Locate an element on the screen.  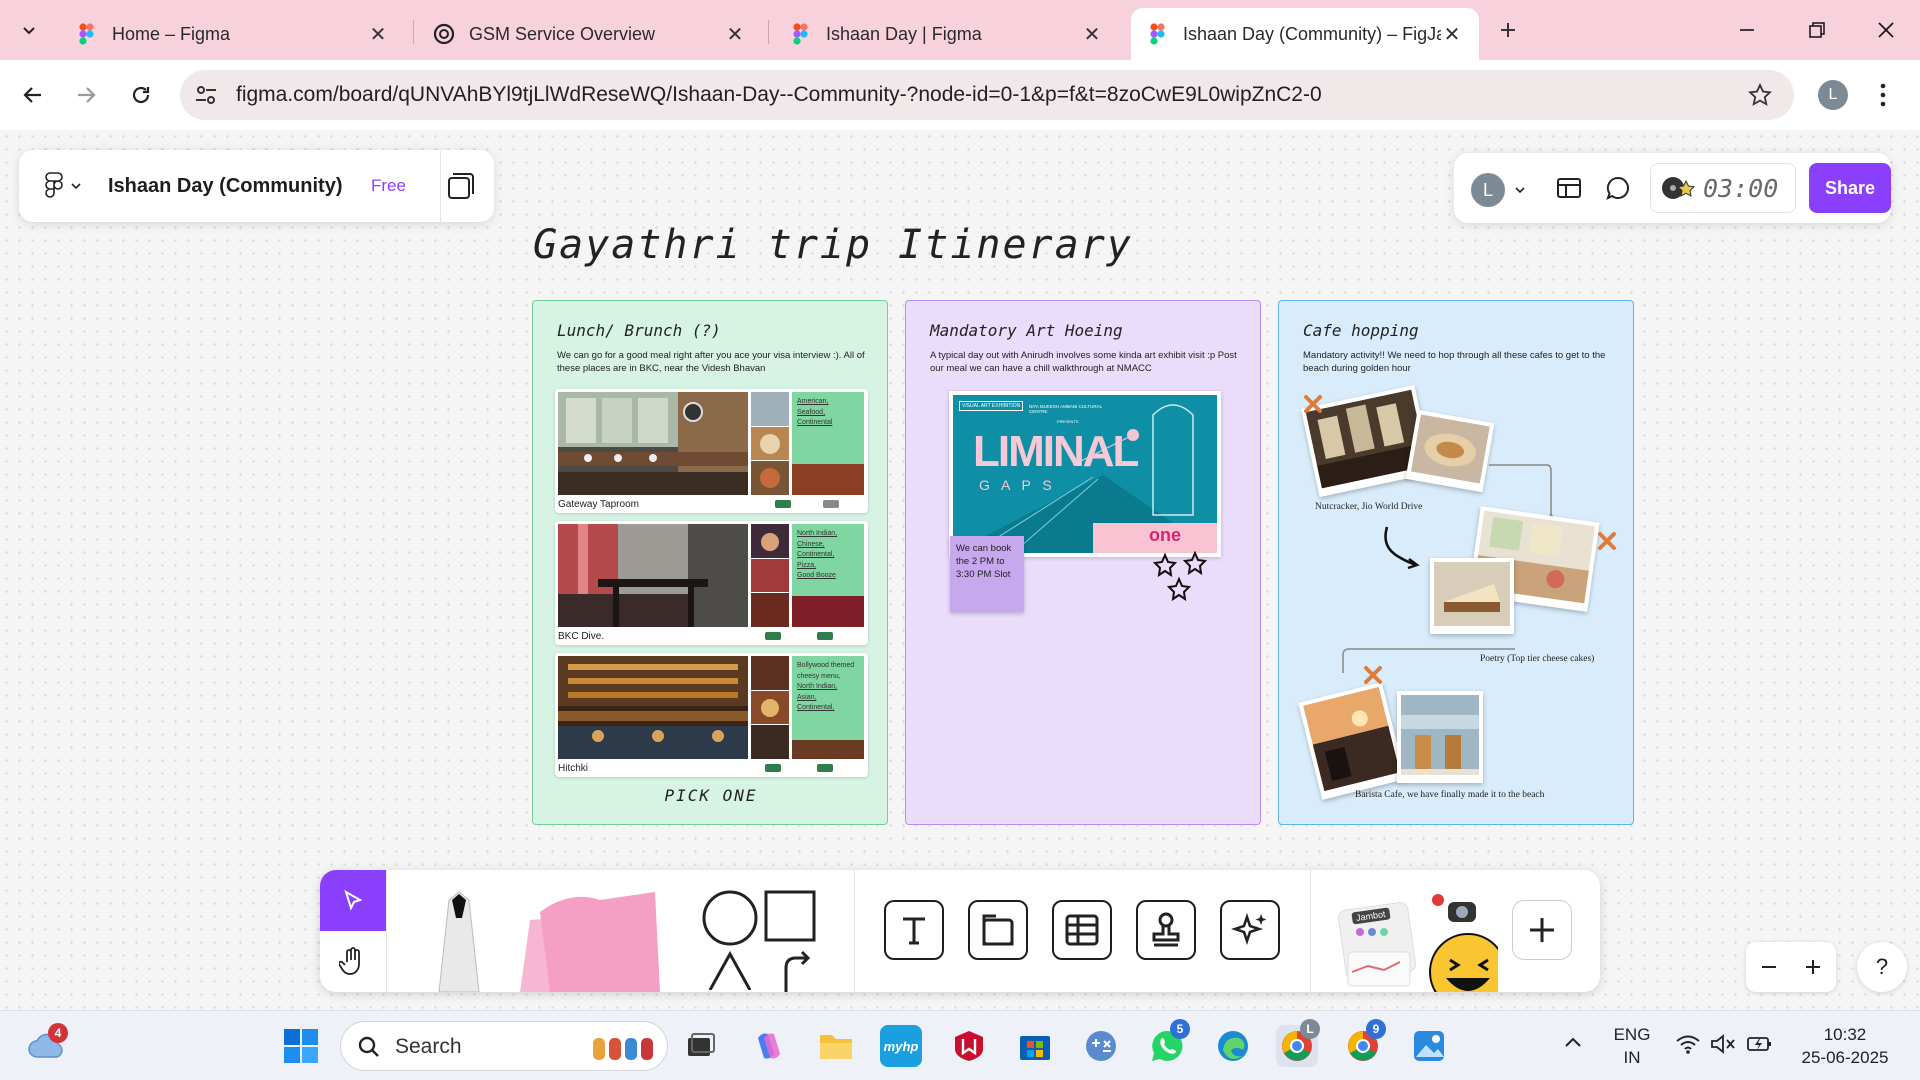
text-icon is located at coordinates (914, 930).